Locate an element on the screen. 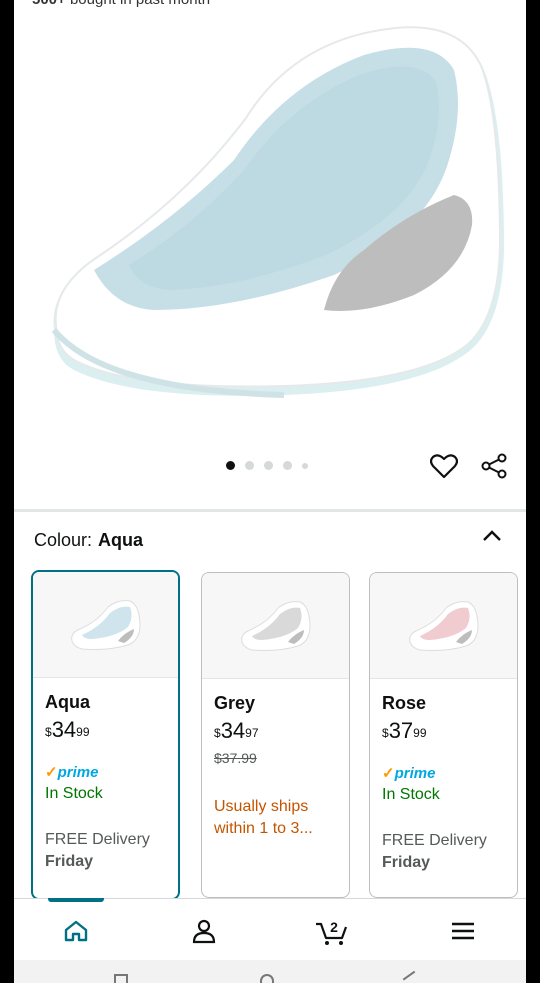  share-icon is located at coordinates (494, 466).